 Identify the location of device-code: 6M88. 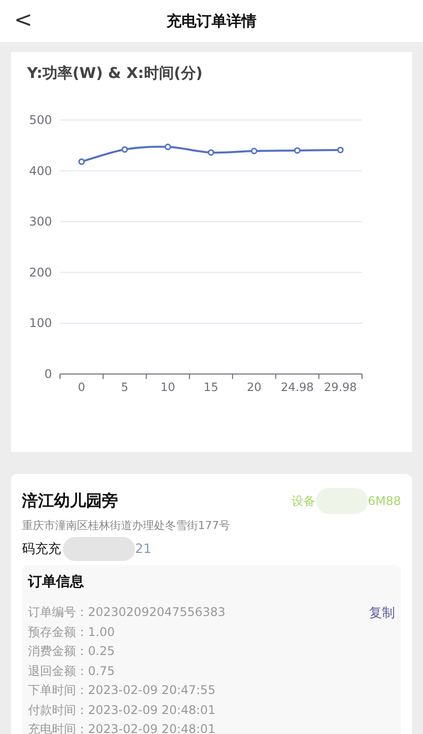
(384, 501).